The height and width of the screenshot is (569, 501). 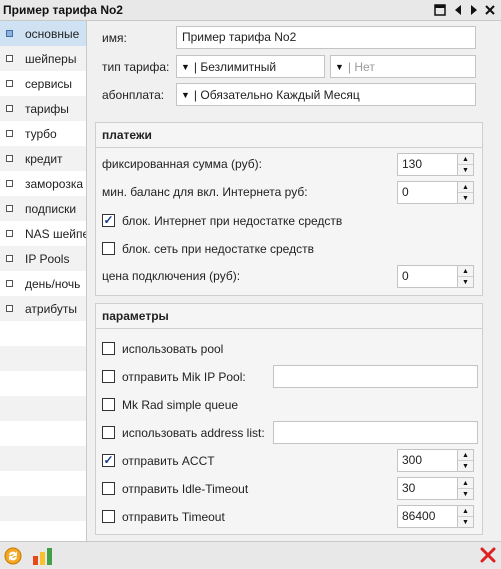 I want to click on params-title: параметры, so click(x=289, y=316).